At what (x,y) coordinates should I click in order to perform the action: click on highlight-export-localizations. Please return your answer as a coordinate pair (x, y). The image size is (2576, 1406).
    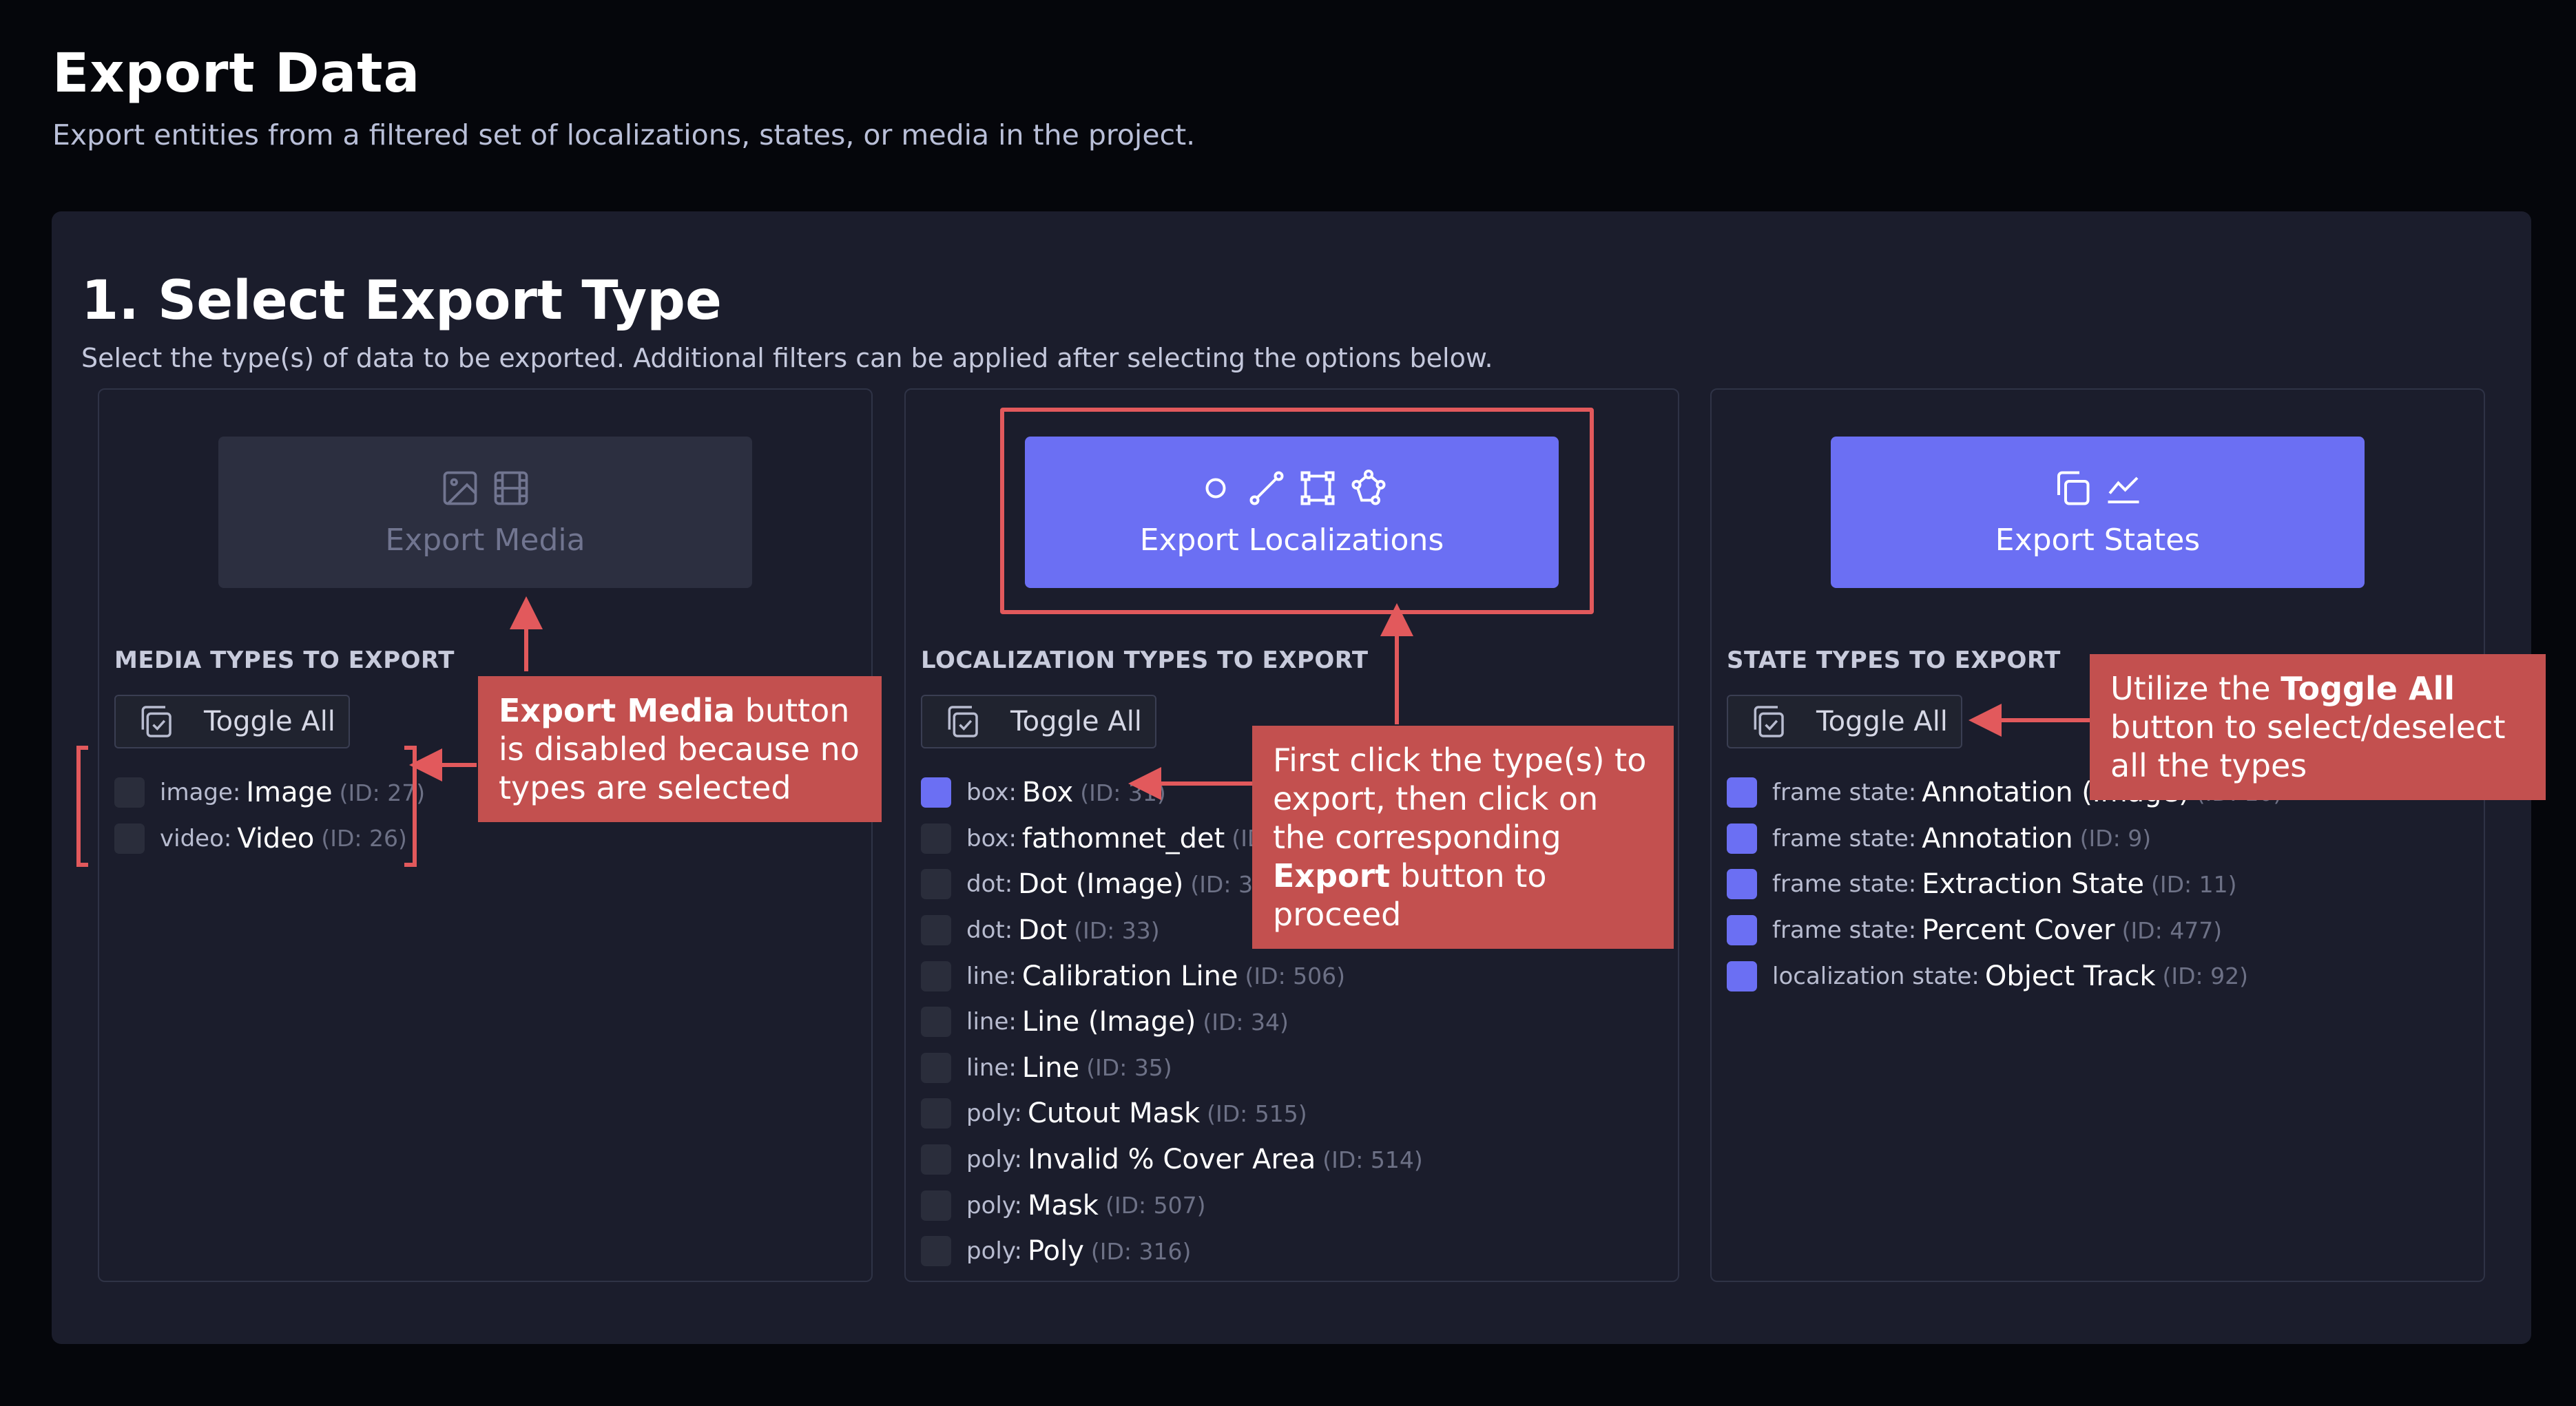
    Looking at the image, I should click on (1297, 511).